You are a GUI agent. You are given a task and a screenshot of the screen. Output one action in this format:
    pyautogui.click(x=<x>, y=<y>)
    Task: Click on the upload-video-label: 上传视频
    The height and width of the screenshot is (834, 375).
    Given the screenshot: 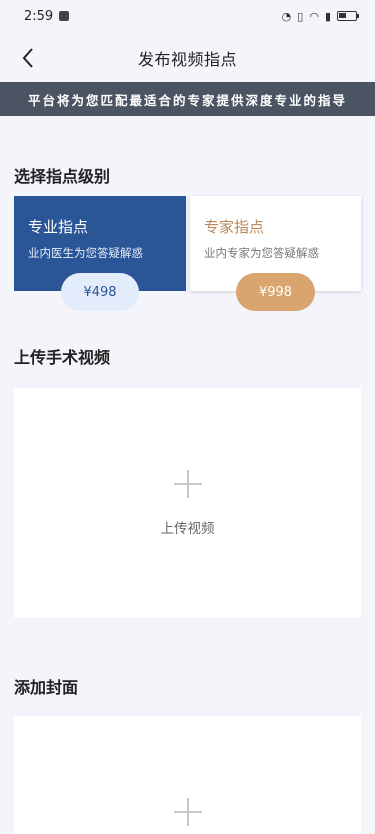 What is the action you would take?
    pyautogui.click(x=187, y=529)
    